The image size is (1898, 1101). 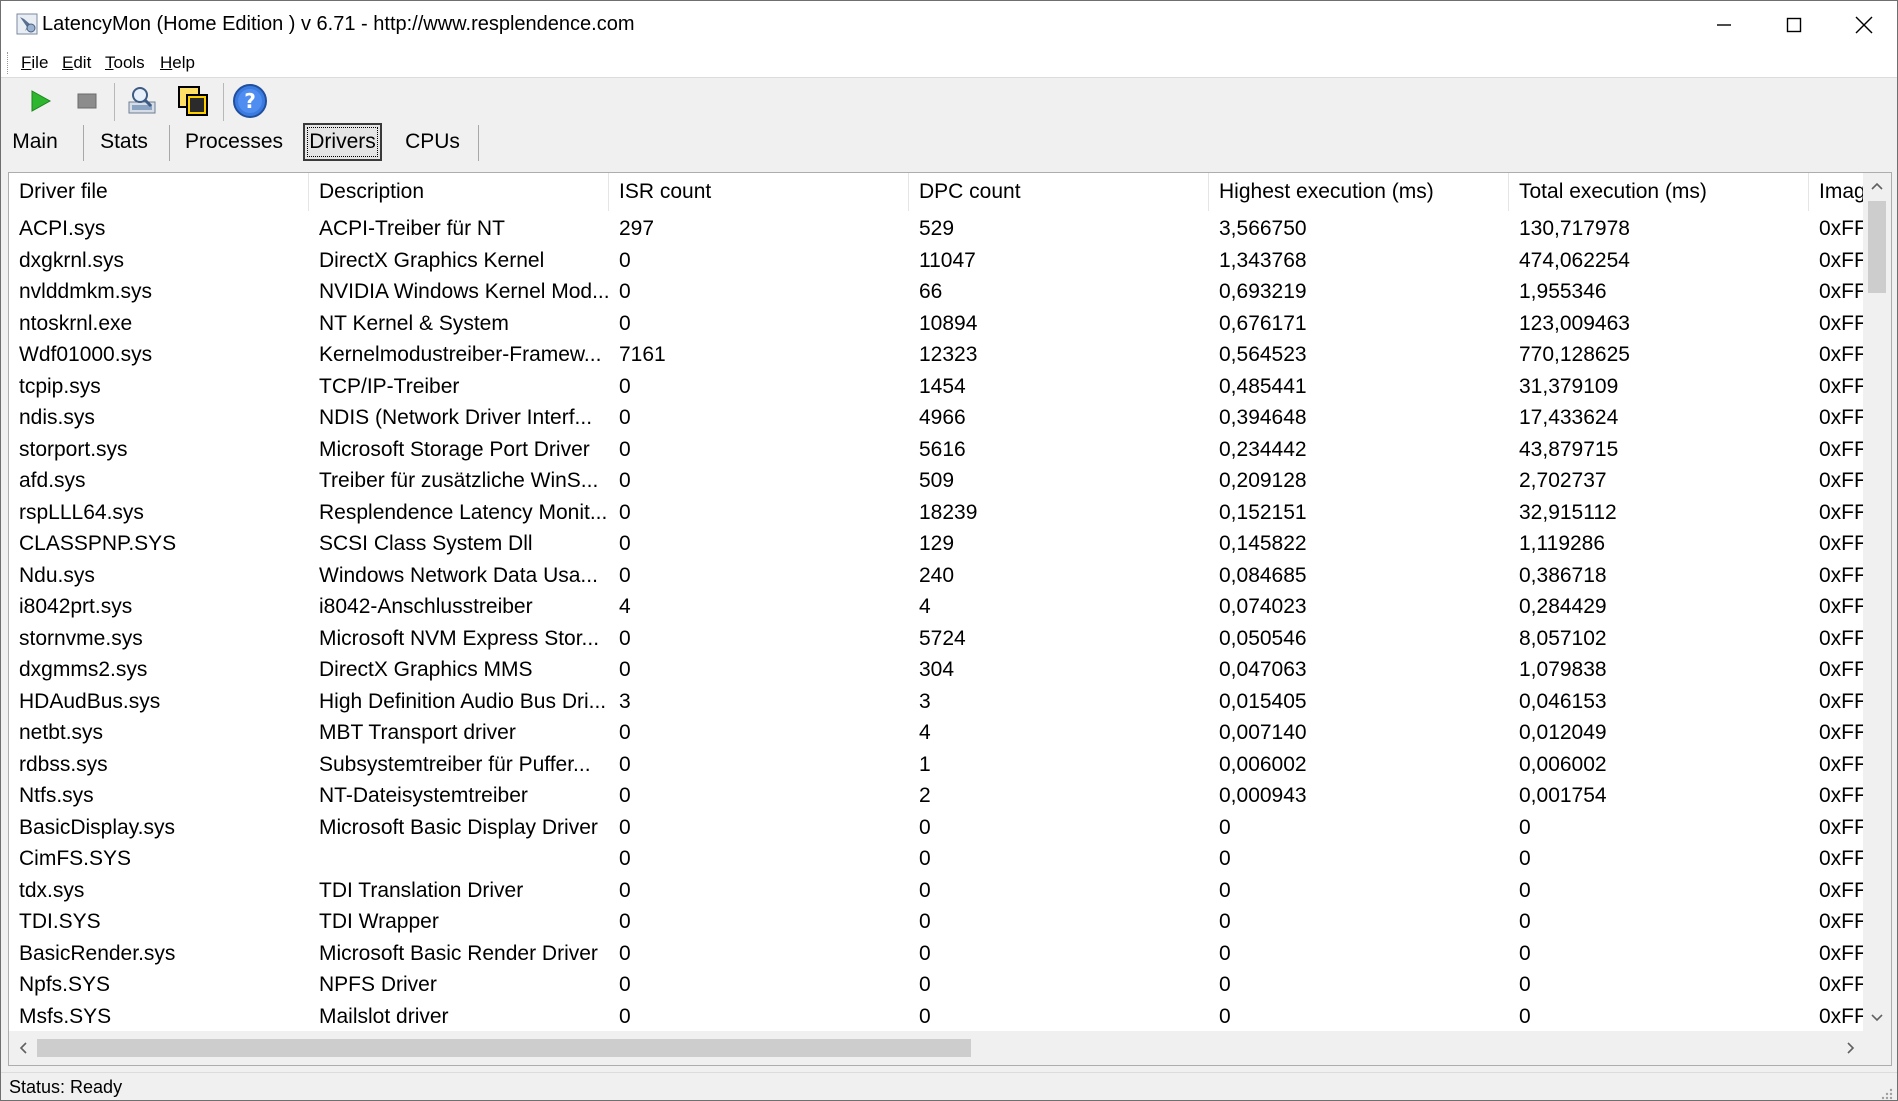 I want to click on column-header-image-base: Imag, so click(x=1837, y=192).